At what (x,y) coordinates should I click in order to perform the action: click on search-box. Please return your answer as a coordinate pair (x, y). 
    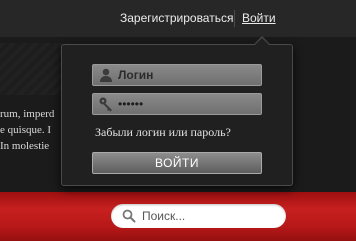
    Looking at the image, I should click on (198, 216).